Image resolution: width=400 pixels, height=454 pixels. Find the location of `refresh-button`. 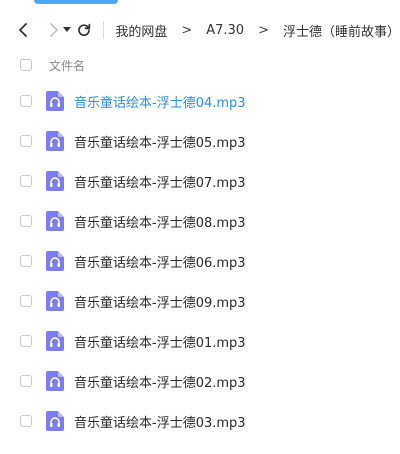

refresh-button is located at coordinates (84, 30).